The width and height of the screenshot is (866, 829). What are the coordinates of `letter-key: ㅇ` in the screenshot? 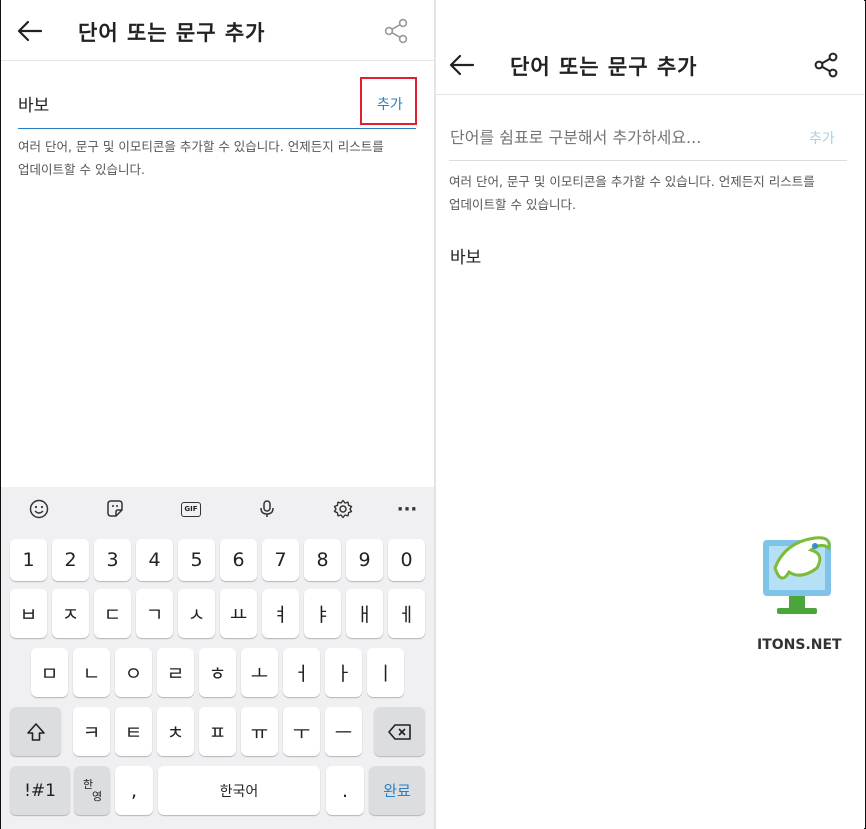 It's located at (133, 672).